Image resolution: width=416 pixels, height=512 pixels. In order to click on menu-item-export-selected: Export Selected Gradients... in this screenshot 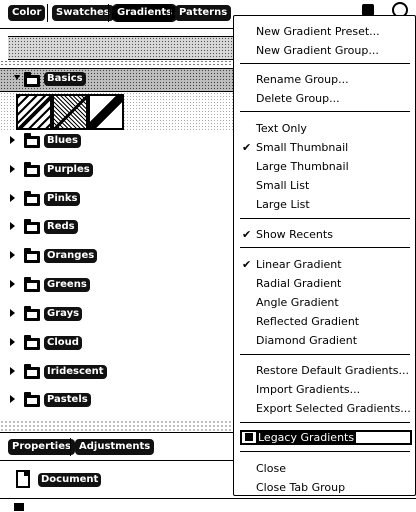, I will do `click(324, 408)`.